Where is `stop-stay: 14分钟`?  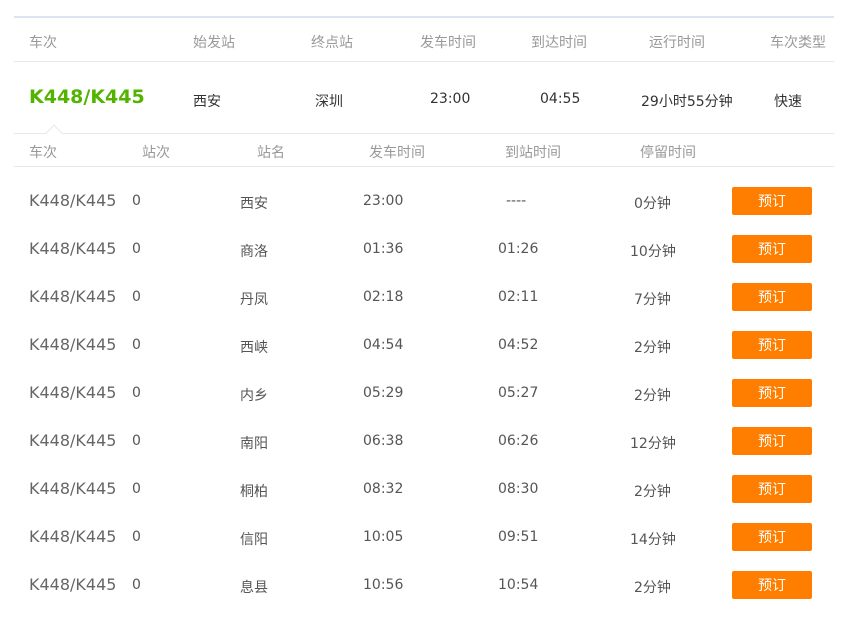
stop-stay: 14分钟 is located at coordinates (653, 540).